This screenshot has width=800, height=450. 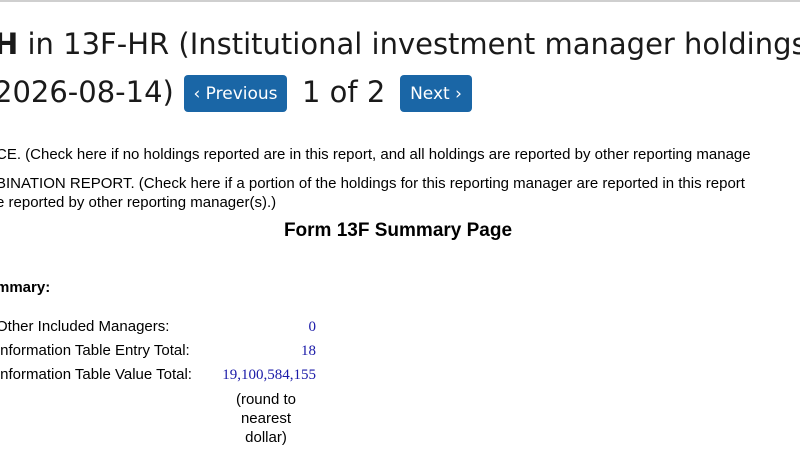 What do you see at coordinates (308, 351) in the screenshot?
I see `entry-total-value: 18` at bounding box center [308, 351].